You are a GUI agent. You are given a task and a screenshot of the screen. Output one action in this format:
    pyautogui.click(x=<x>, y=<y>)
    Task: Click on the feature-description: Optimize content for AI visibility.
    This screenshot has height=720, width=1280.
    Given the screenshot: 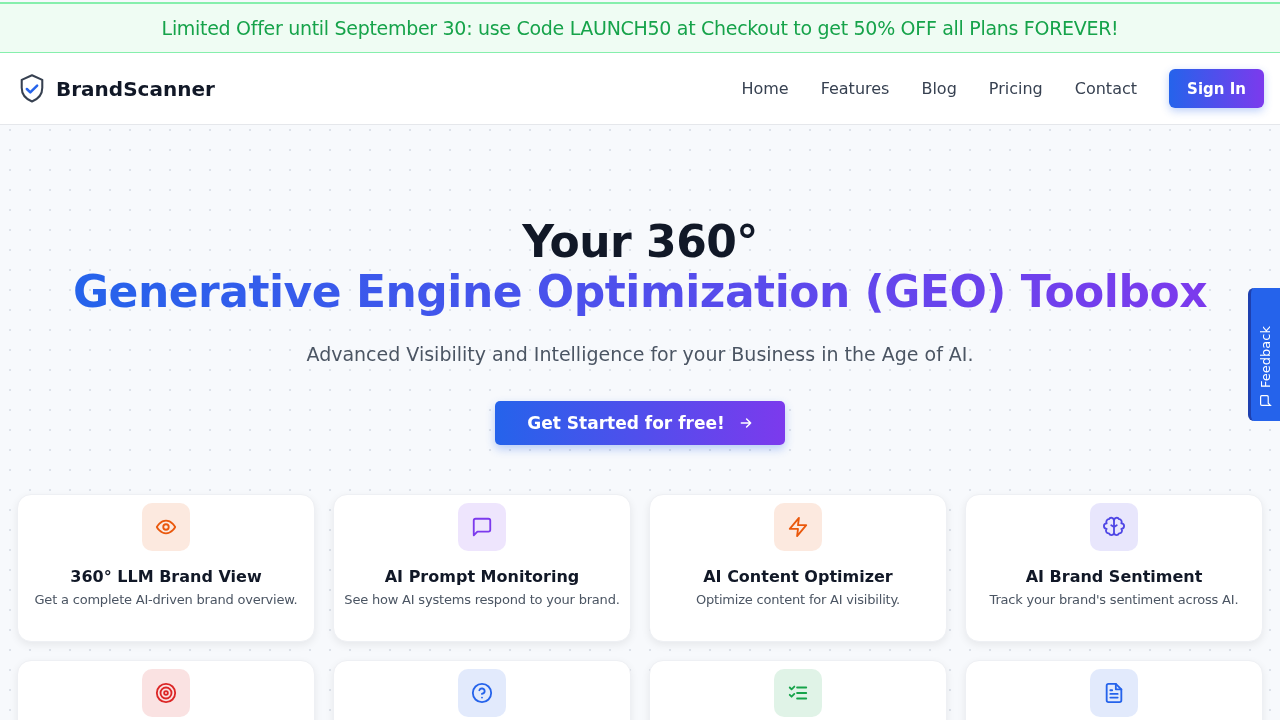 What is the action you would take?
    pyautogui.click(x=797, y=600)
    